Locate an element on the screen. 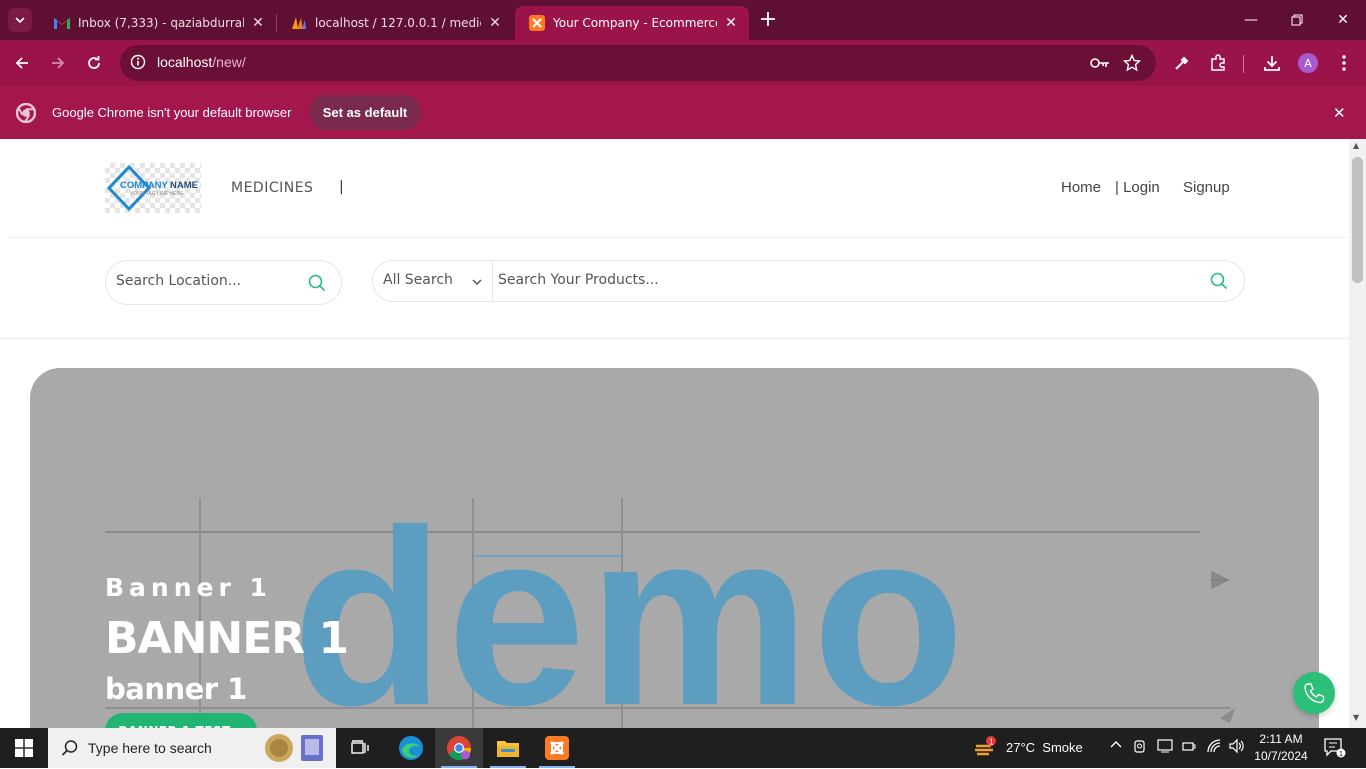 The width and height of the screenshot is (1366, 769). notifications-icon: 1 is located at coordinates (1335, 750).